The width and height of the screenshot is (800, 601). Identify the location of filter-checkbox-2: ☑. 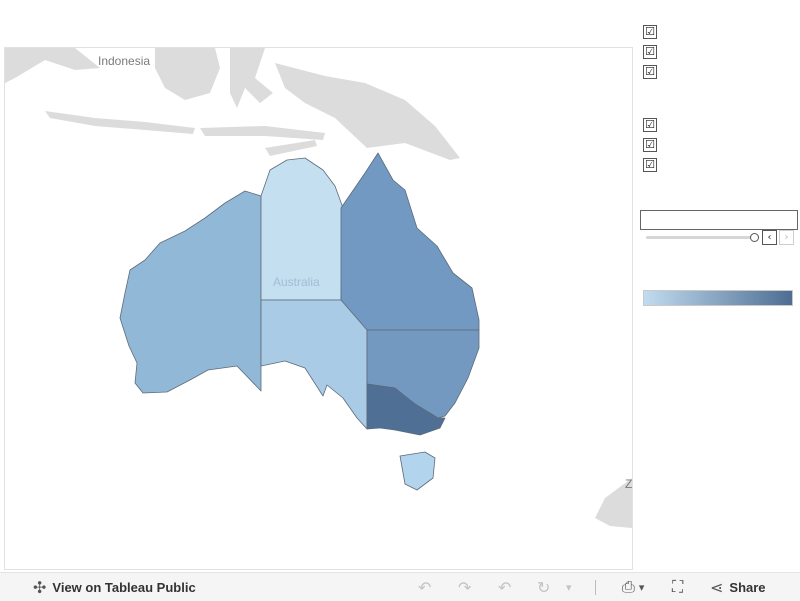
(650, 52).